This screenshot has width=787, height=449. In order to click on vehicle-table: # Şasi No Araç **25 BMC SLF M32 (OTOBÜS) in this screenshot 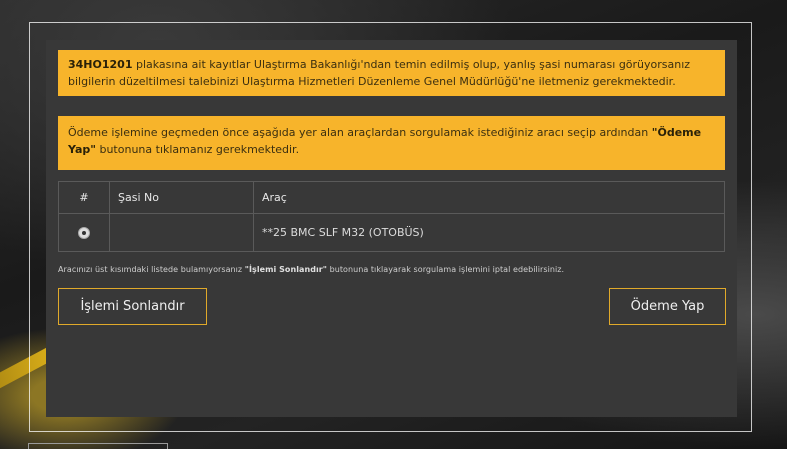, I will do `click(391, 216)`.